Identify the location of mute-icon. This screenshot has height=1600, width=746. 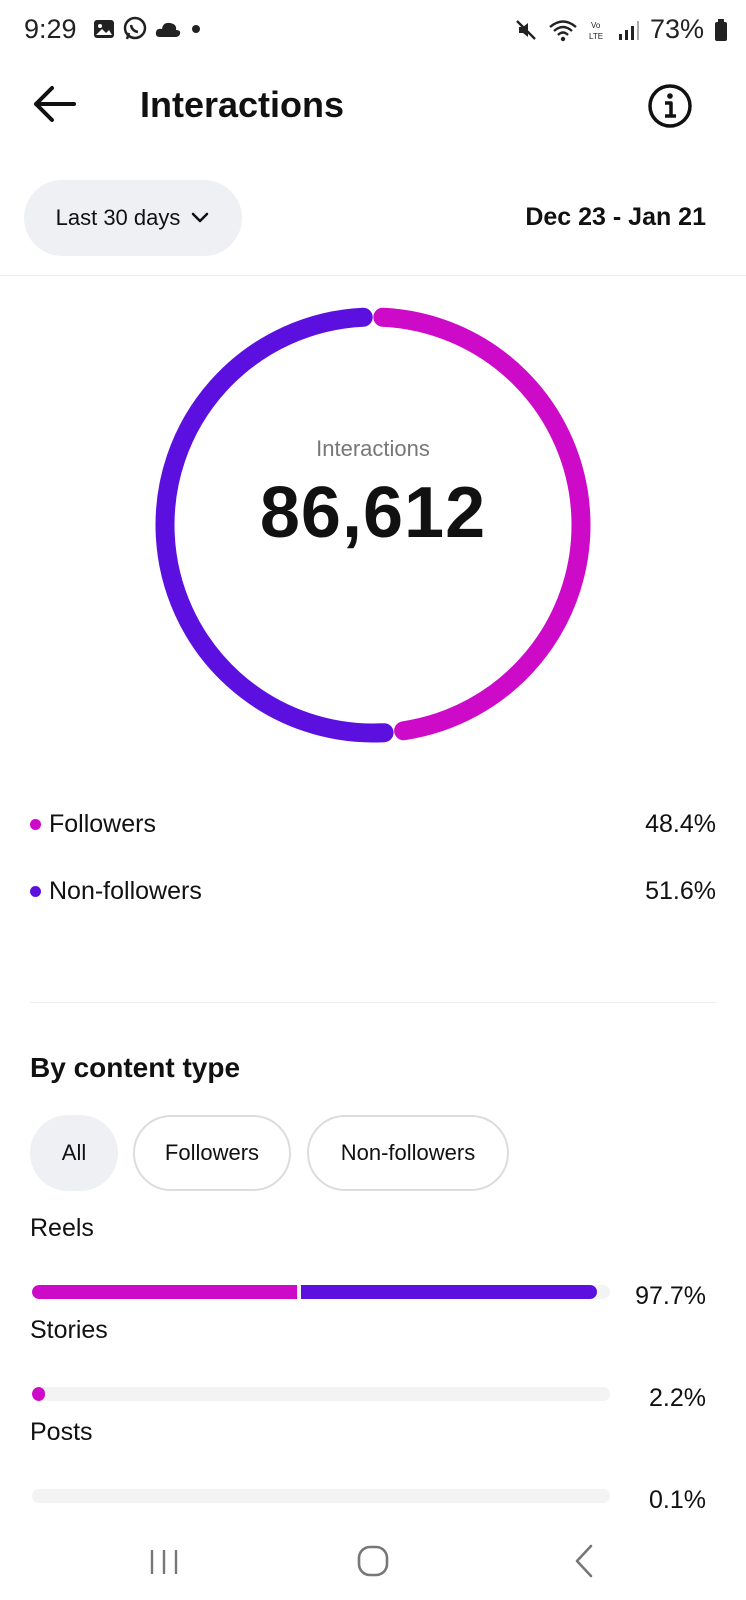
(526, 29).